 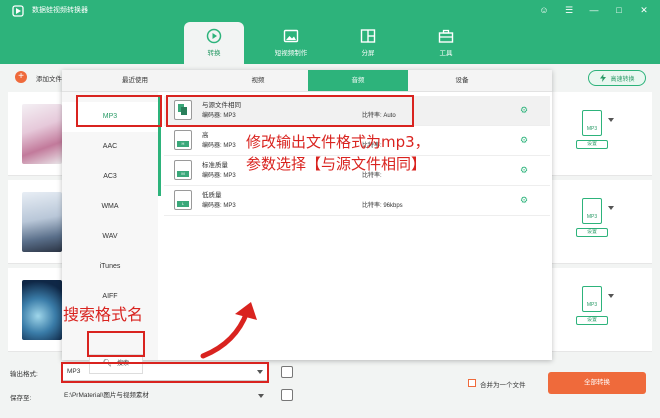 I want to click on tab-convert: 转换, so click(x=214, y=43).